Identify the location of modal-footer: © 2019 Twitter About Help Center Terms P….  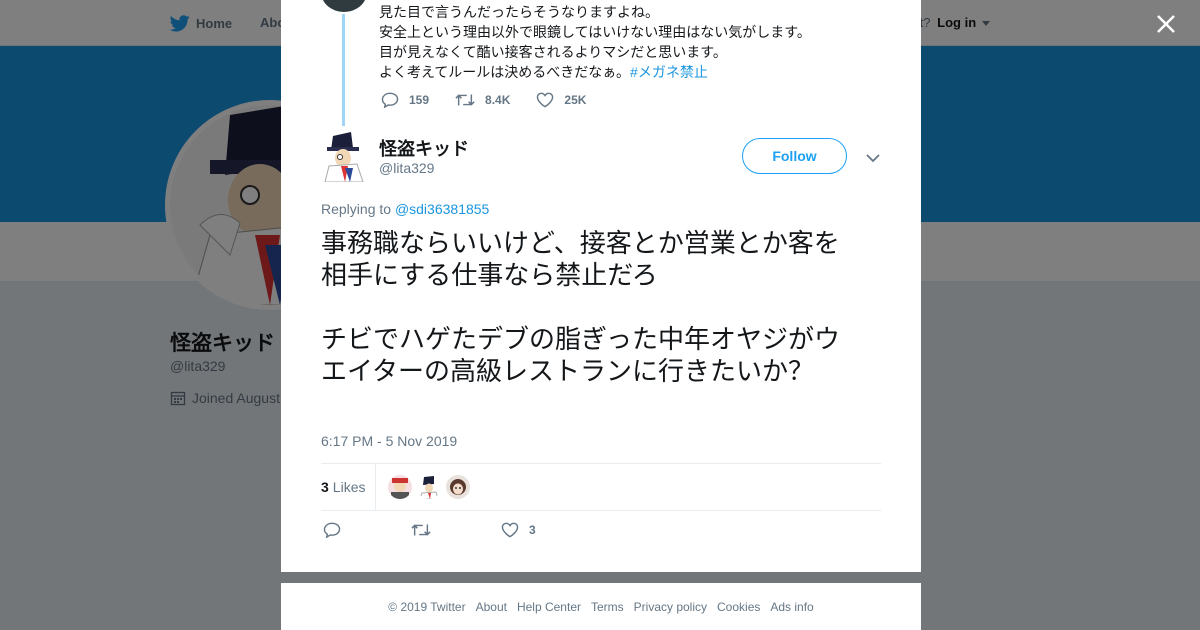
(601, 606).